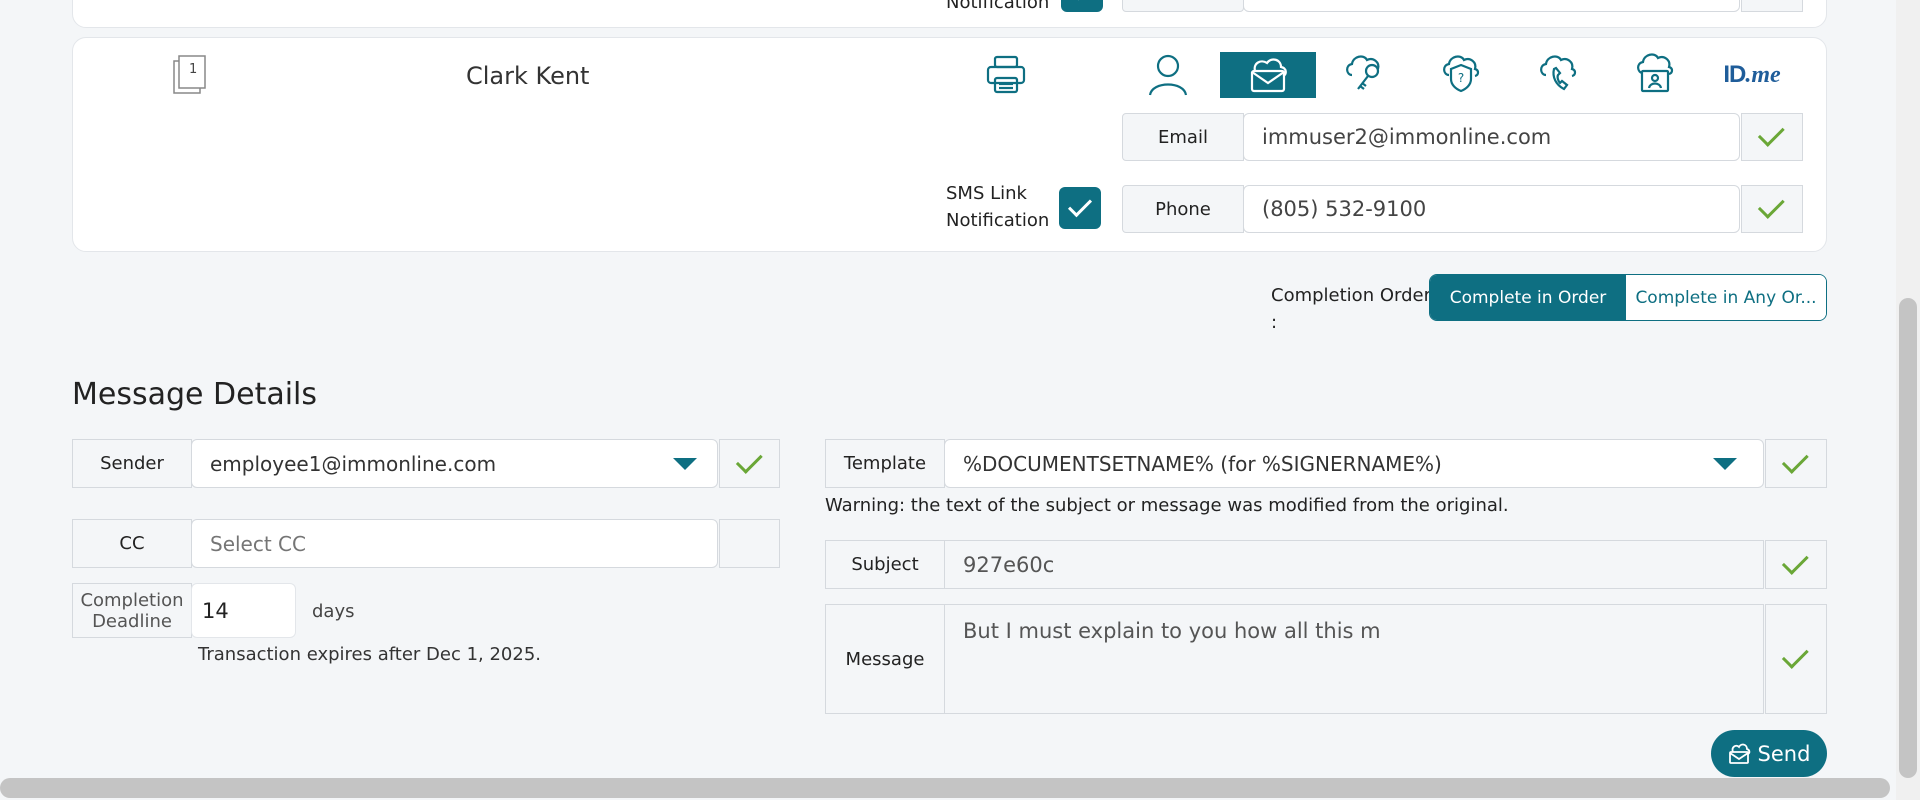 Image resolution: width=1920 pixels, height=800 pixels. I want to click on subject-ok, so click(1796, 564).